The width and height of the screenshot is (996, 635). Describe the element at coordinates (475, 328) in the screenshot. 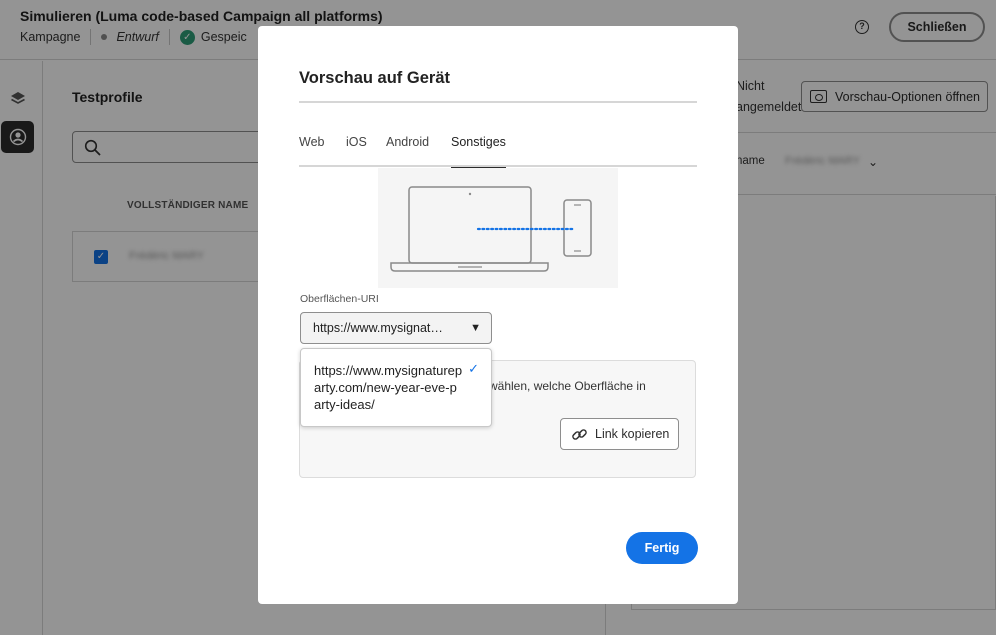

I see `chevron-down-icon: ▼` at that location.